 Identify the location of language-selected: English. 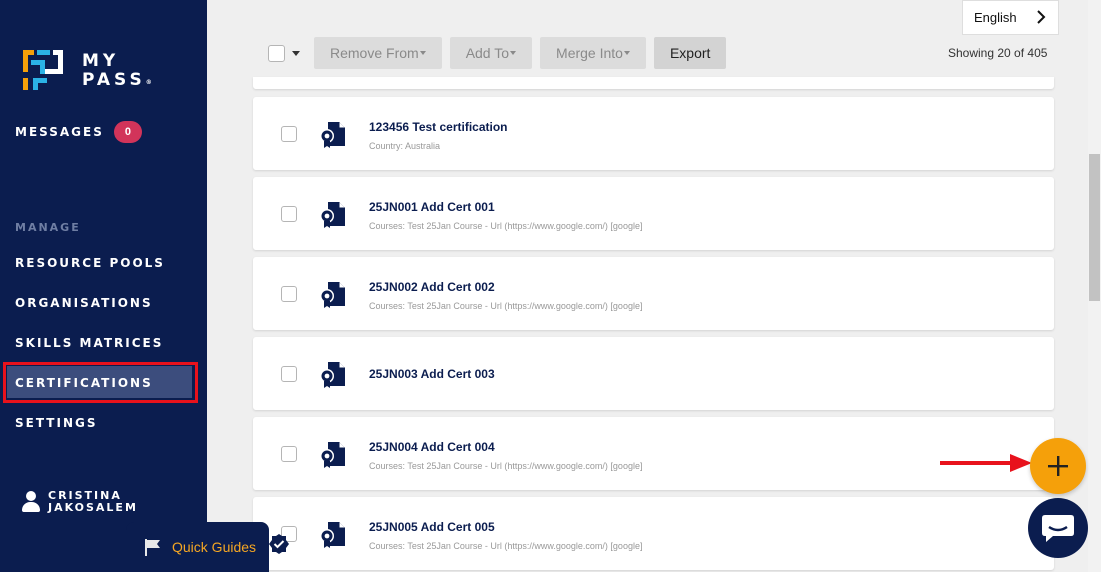
(995, 17).